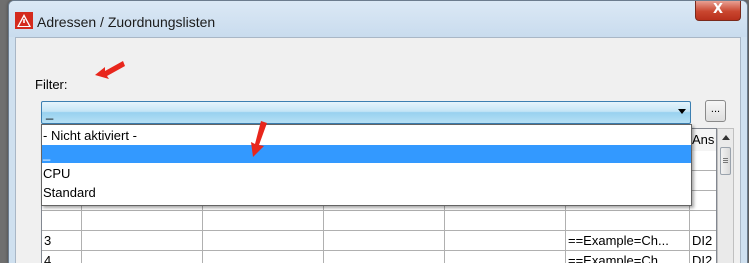  Describe the element at coordinates (726, 137) in the screenshot. I see `scroll-up-arrow-icon` at that location.